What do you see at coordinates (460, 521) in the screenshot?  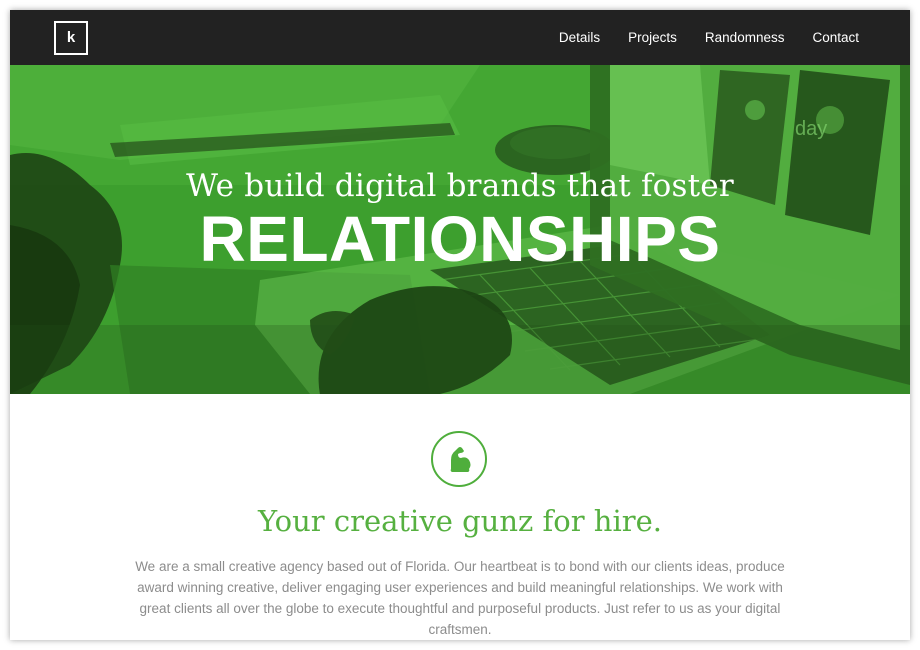 I see `section-heading: Your creative gunz for hire.` at bounding box center [460, 521].